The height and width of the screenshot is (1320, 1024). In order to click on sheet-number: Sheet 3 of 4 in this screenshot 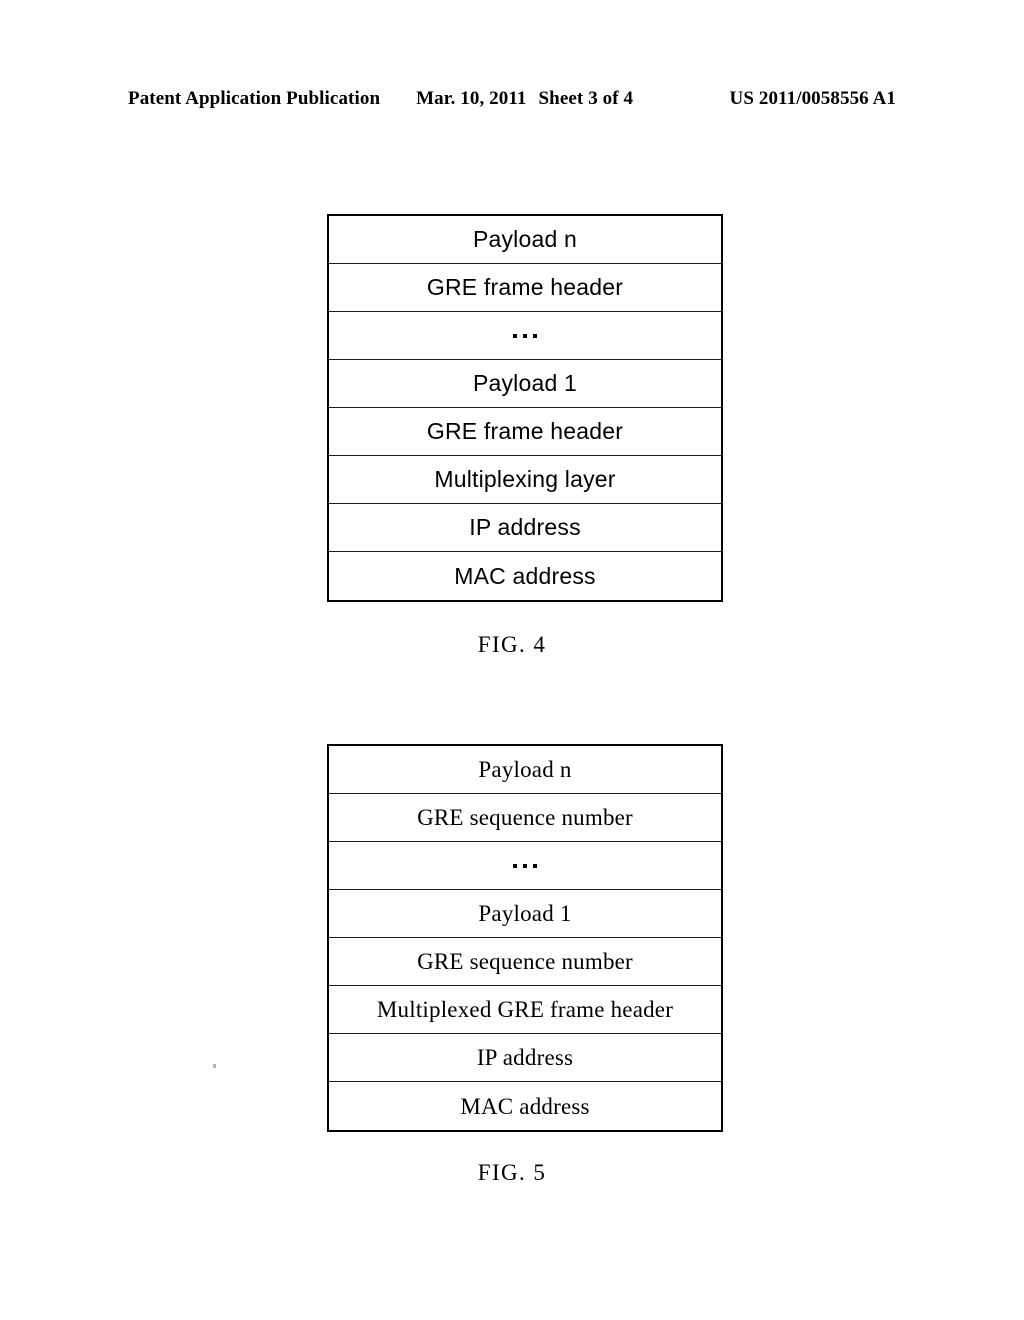, I will do `click(586, 98)`.